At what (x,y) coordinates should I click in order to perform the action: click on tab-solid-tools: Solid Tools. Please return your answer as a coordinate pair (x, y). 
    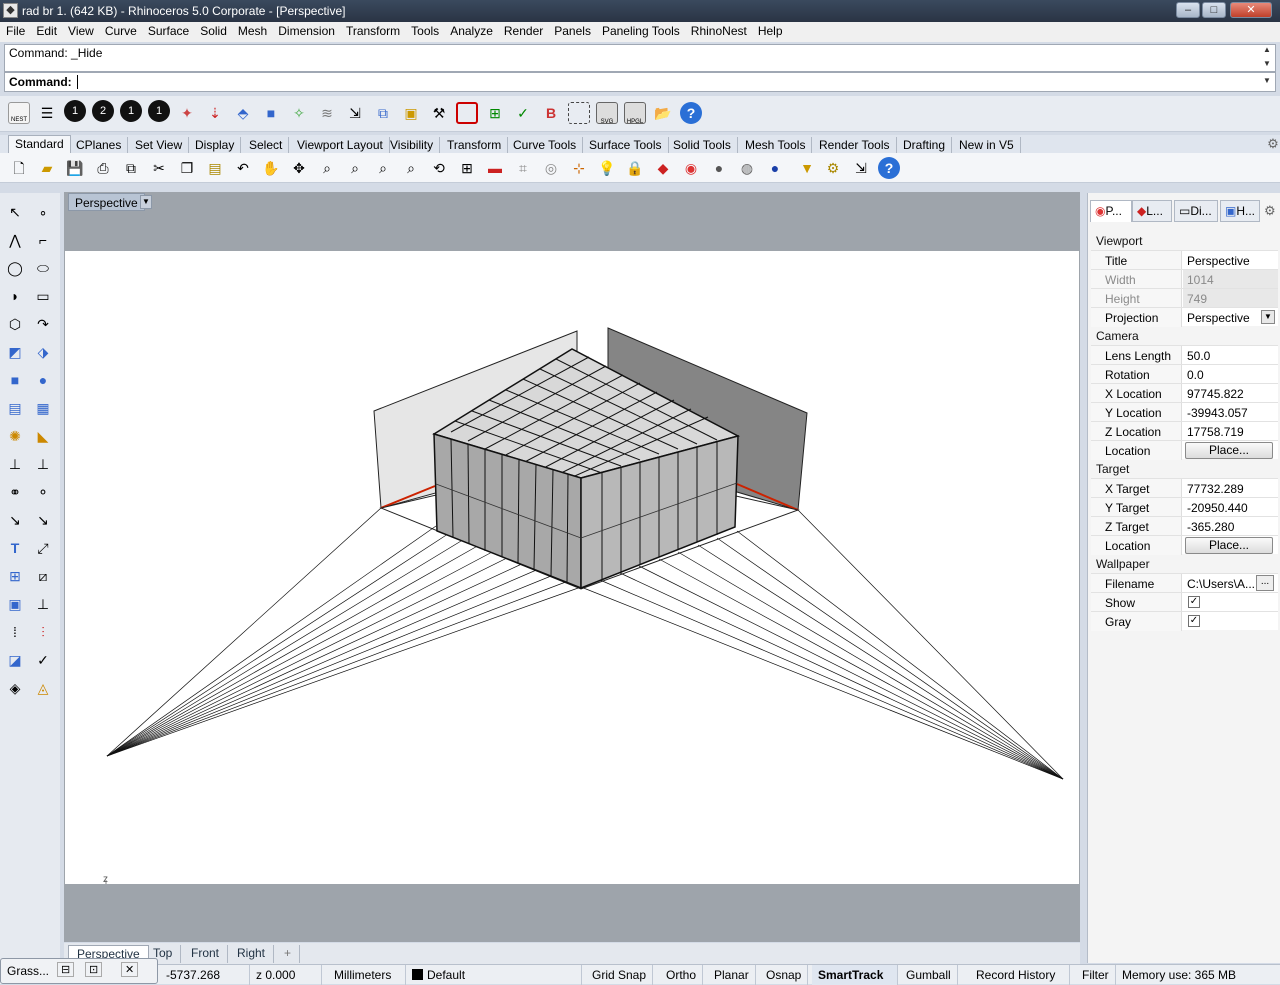
    Looking at the image, I should click on (702, 145).